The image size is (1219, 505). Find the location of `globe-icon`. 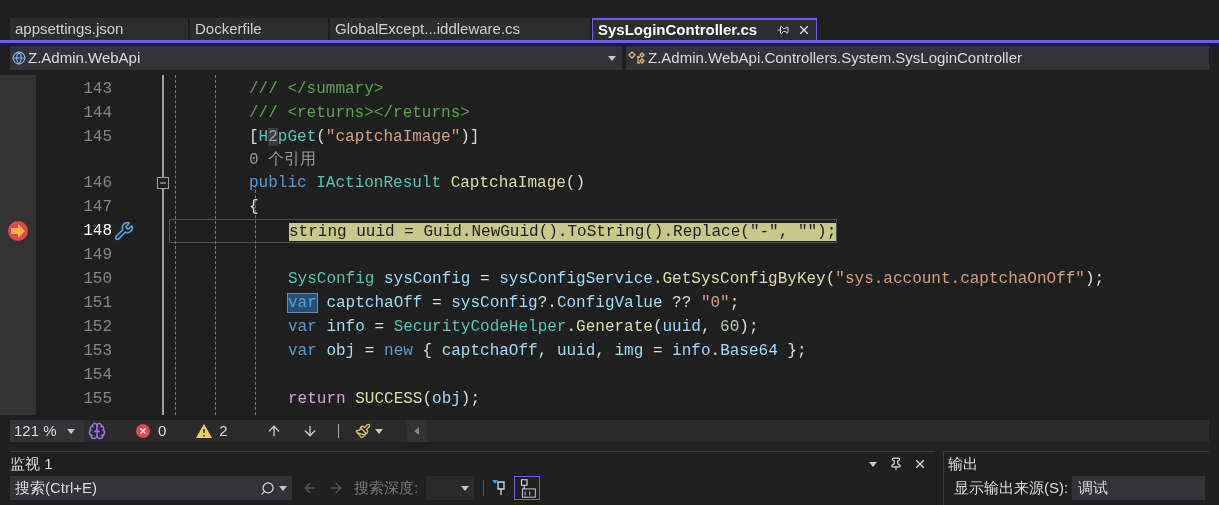

globe-icon is located at coordinates (19, 58).